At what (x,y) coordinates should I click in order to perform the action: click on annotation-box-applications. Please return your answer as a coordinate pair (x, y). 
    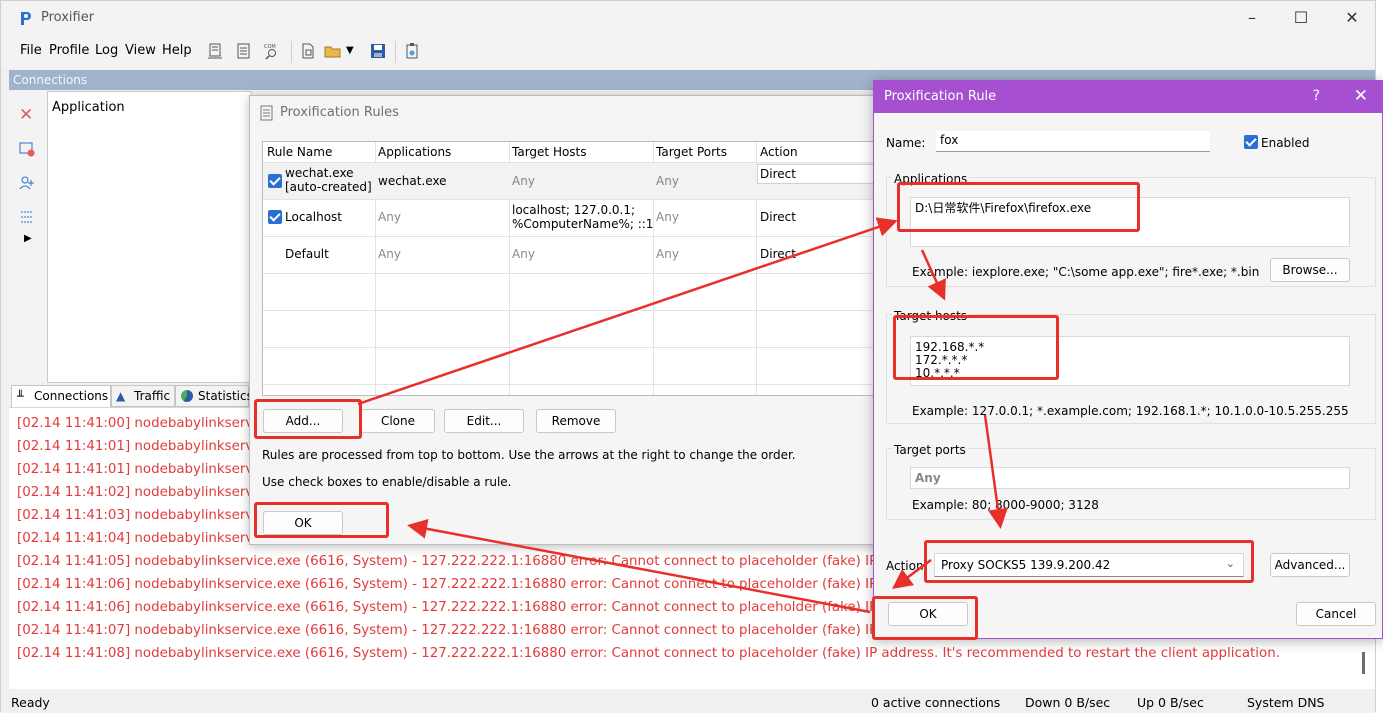
    Looking at the image, I should click on (1018, 207).